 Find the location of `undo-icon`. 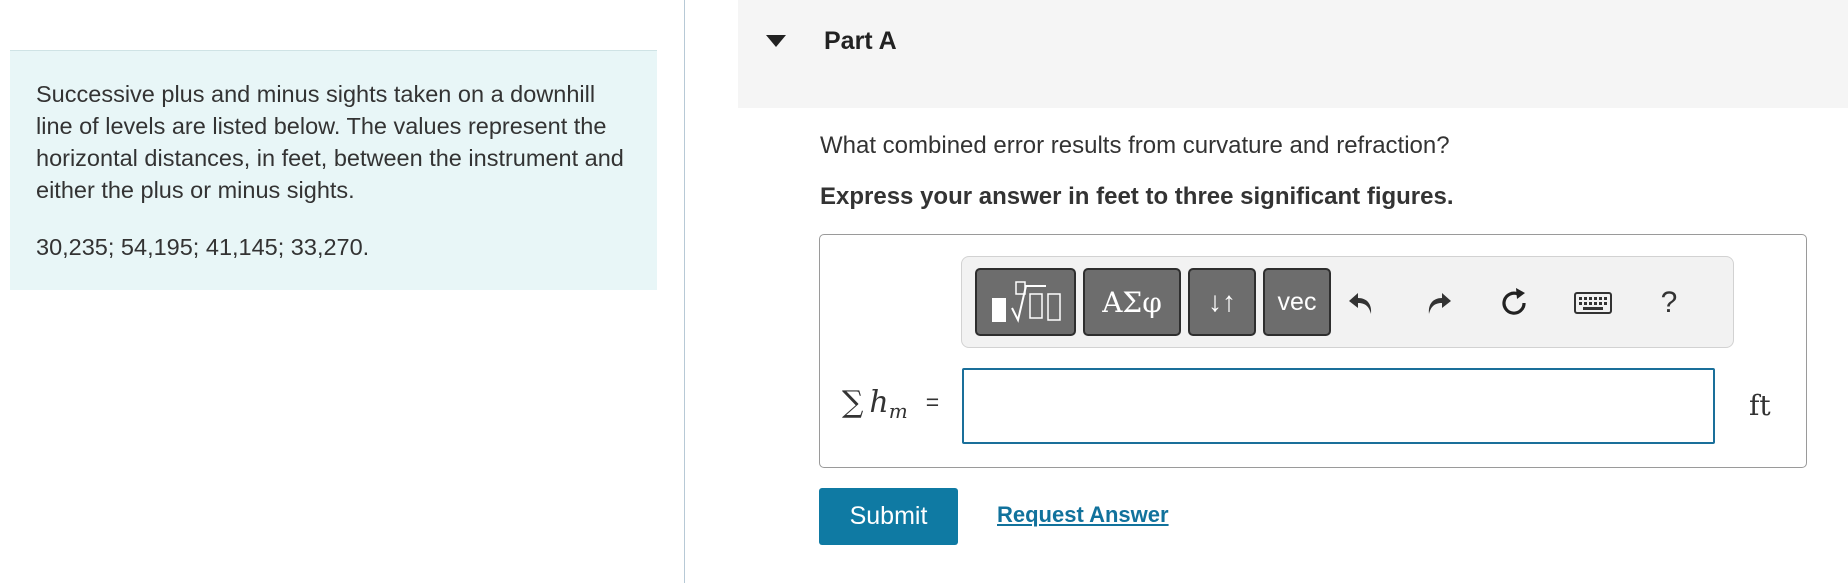

undo-icon is located at coordinates (1360, 303).